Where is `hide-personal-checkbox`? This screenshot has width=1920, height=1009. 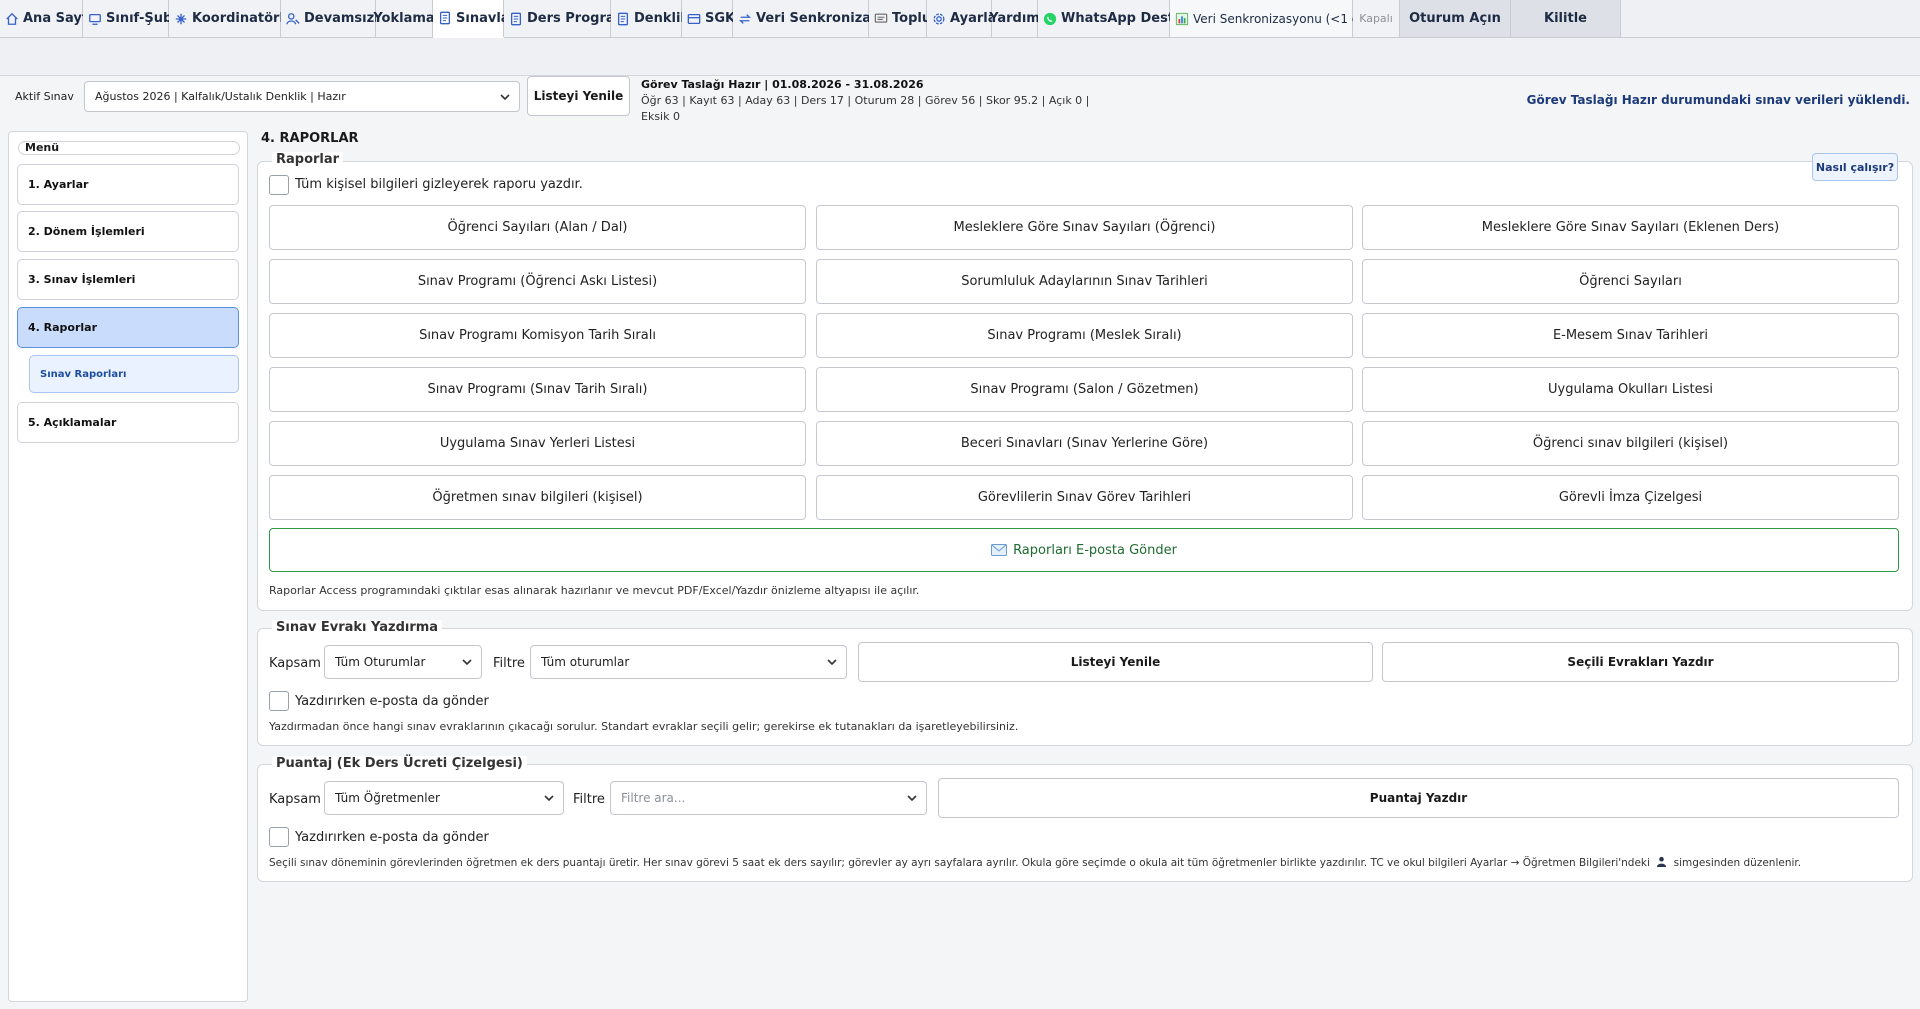 hide-personal-checkbox is located at coordinates (279, 185).